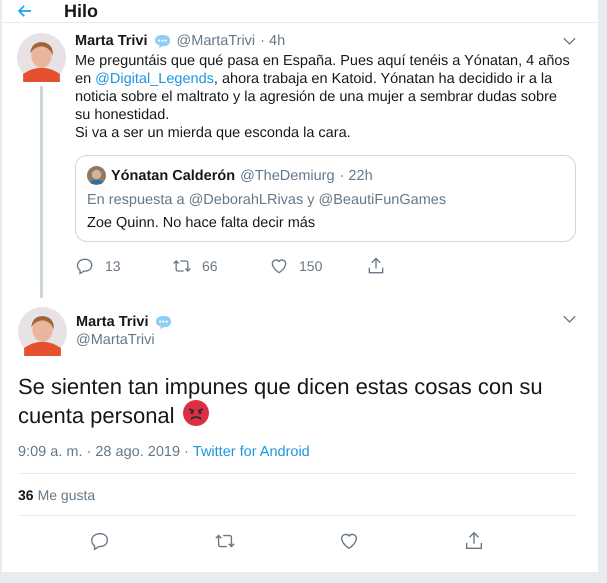 The height and width of the screenshot is (583, 607). I want to click on author-handle: @TheDemiurg, so click(287, 176).